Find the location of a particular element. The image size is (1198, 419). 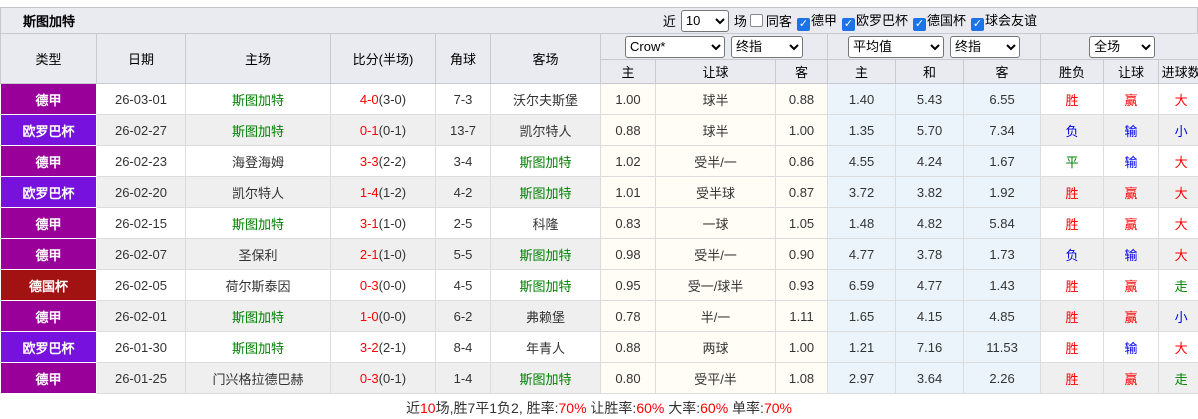

fulltime-select: 全场 is located at coordinates (1122, 46).